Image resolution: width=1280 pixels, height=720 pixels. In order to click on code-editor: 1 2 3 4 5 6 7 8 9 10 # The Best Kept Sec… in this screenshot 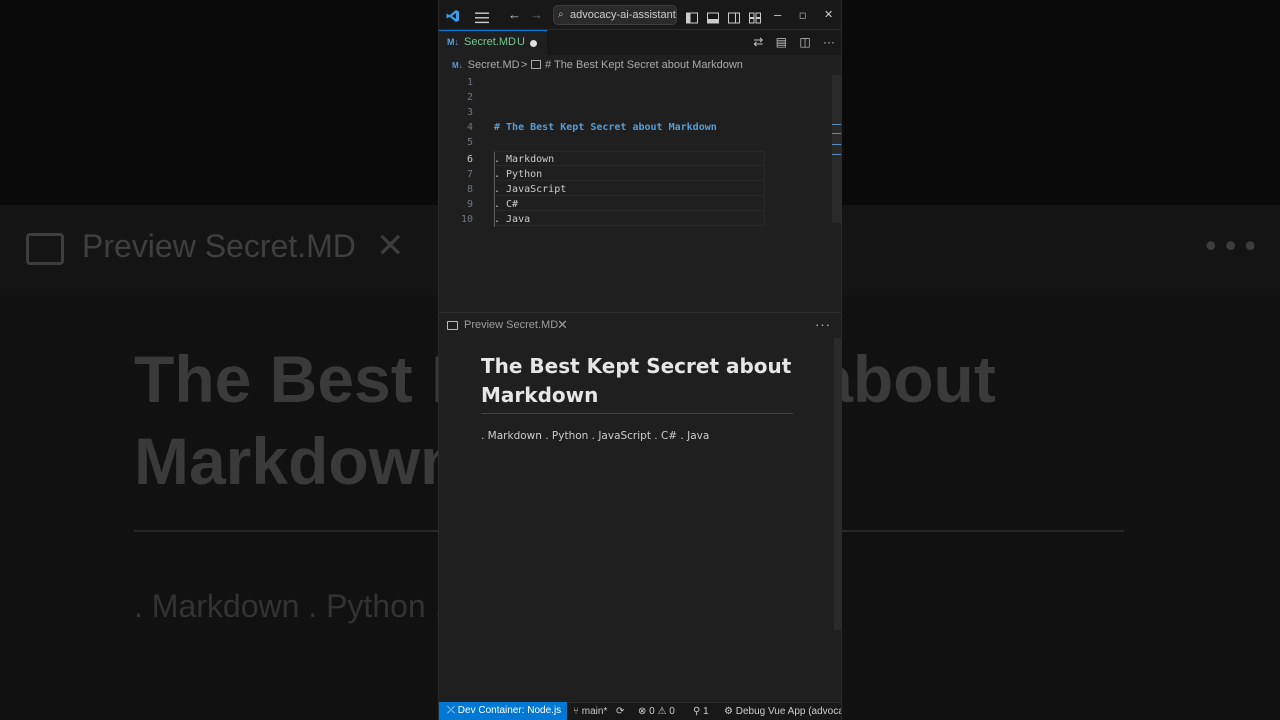, I will do `click(640, 193)`.